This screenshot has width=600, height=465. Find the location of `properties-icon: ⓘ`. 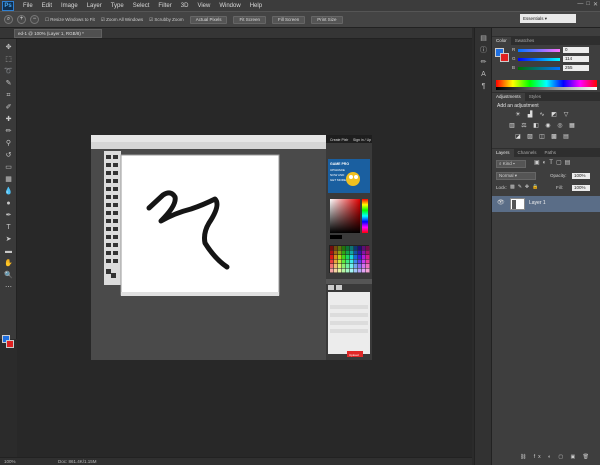

properties-icon: ⓘ is located at coordinates (483, 51).